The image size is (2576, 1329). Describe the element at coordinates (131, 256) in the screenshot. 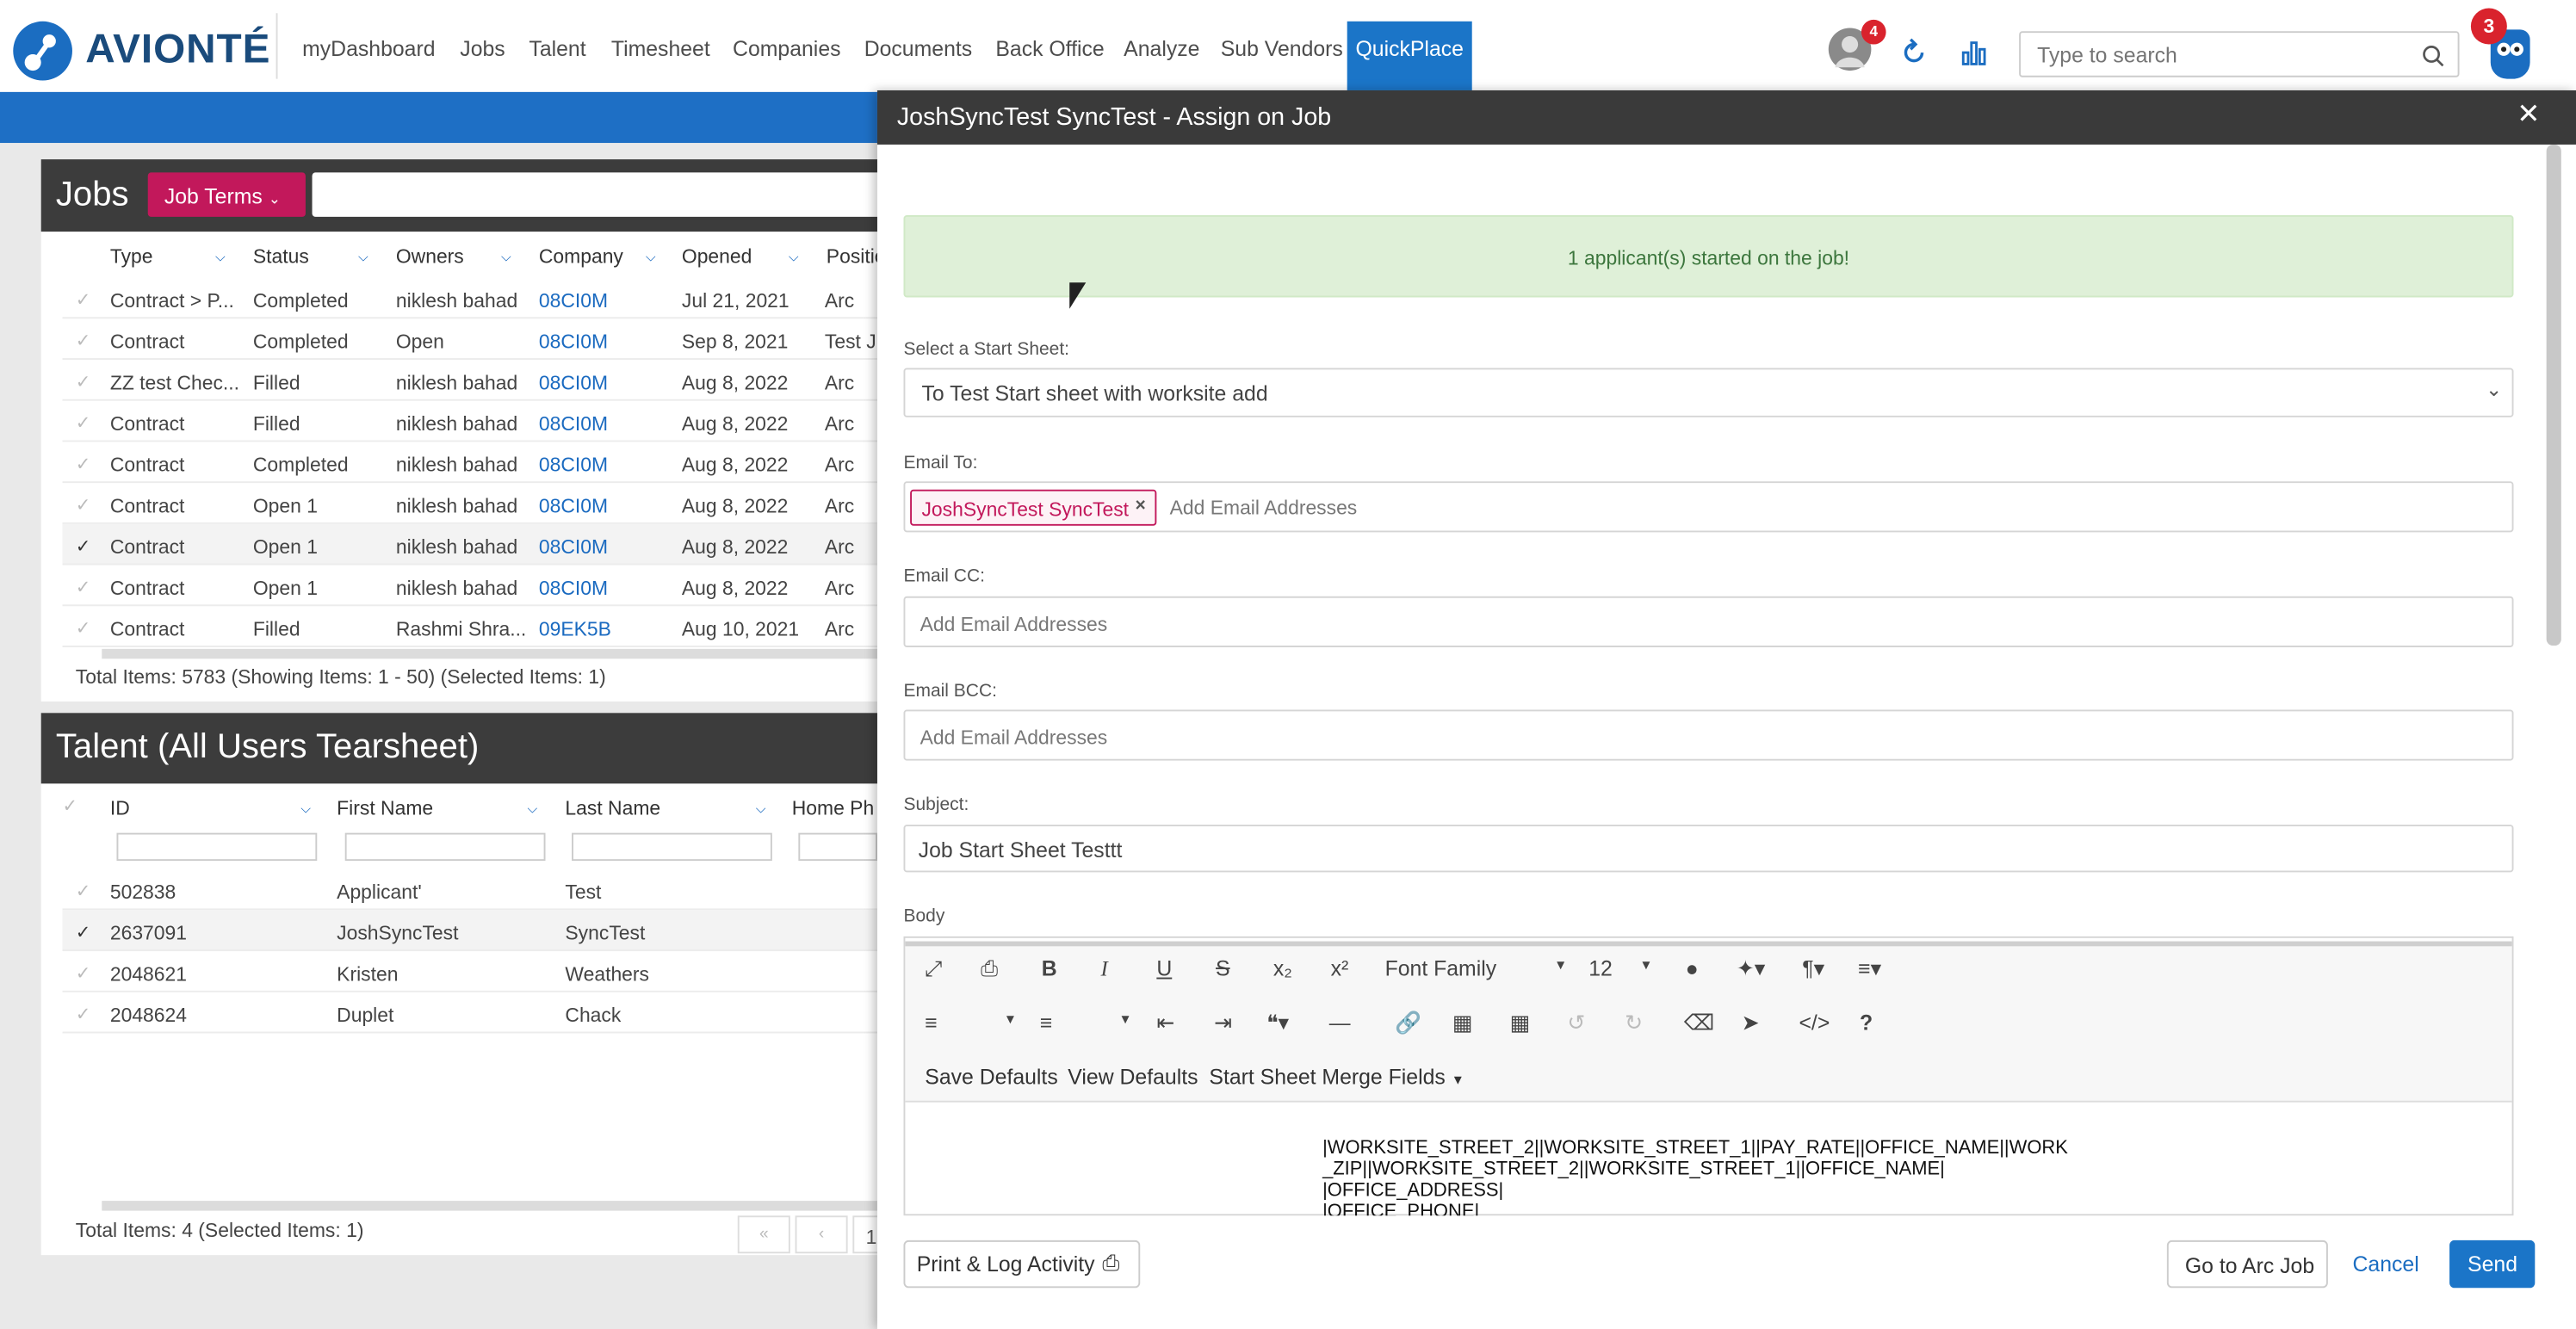

I see `col-type: Type` at that location.